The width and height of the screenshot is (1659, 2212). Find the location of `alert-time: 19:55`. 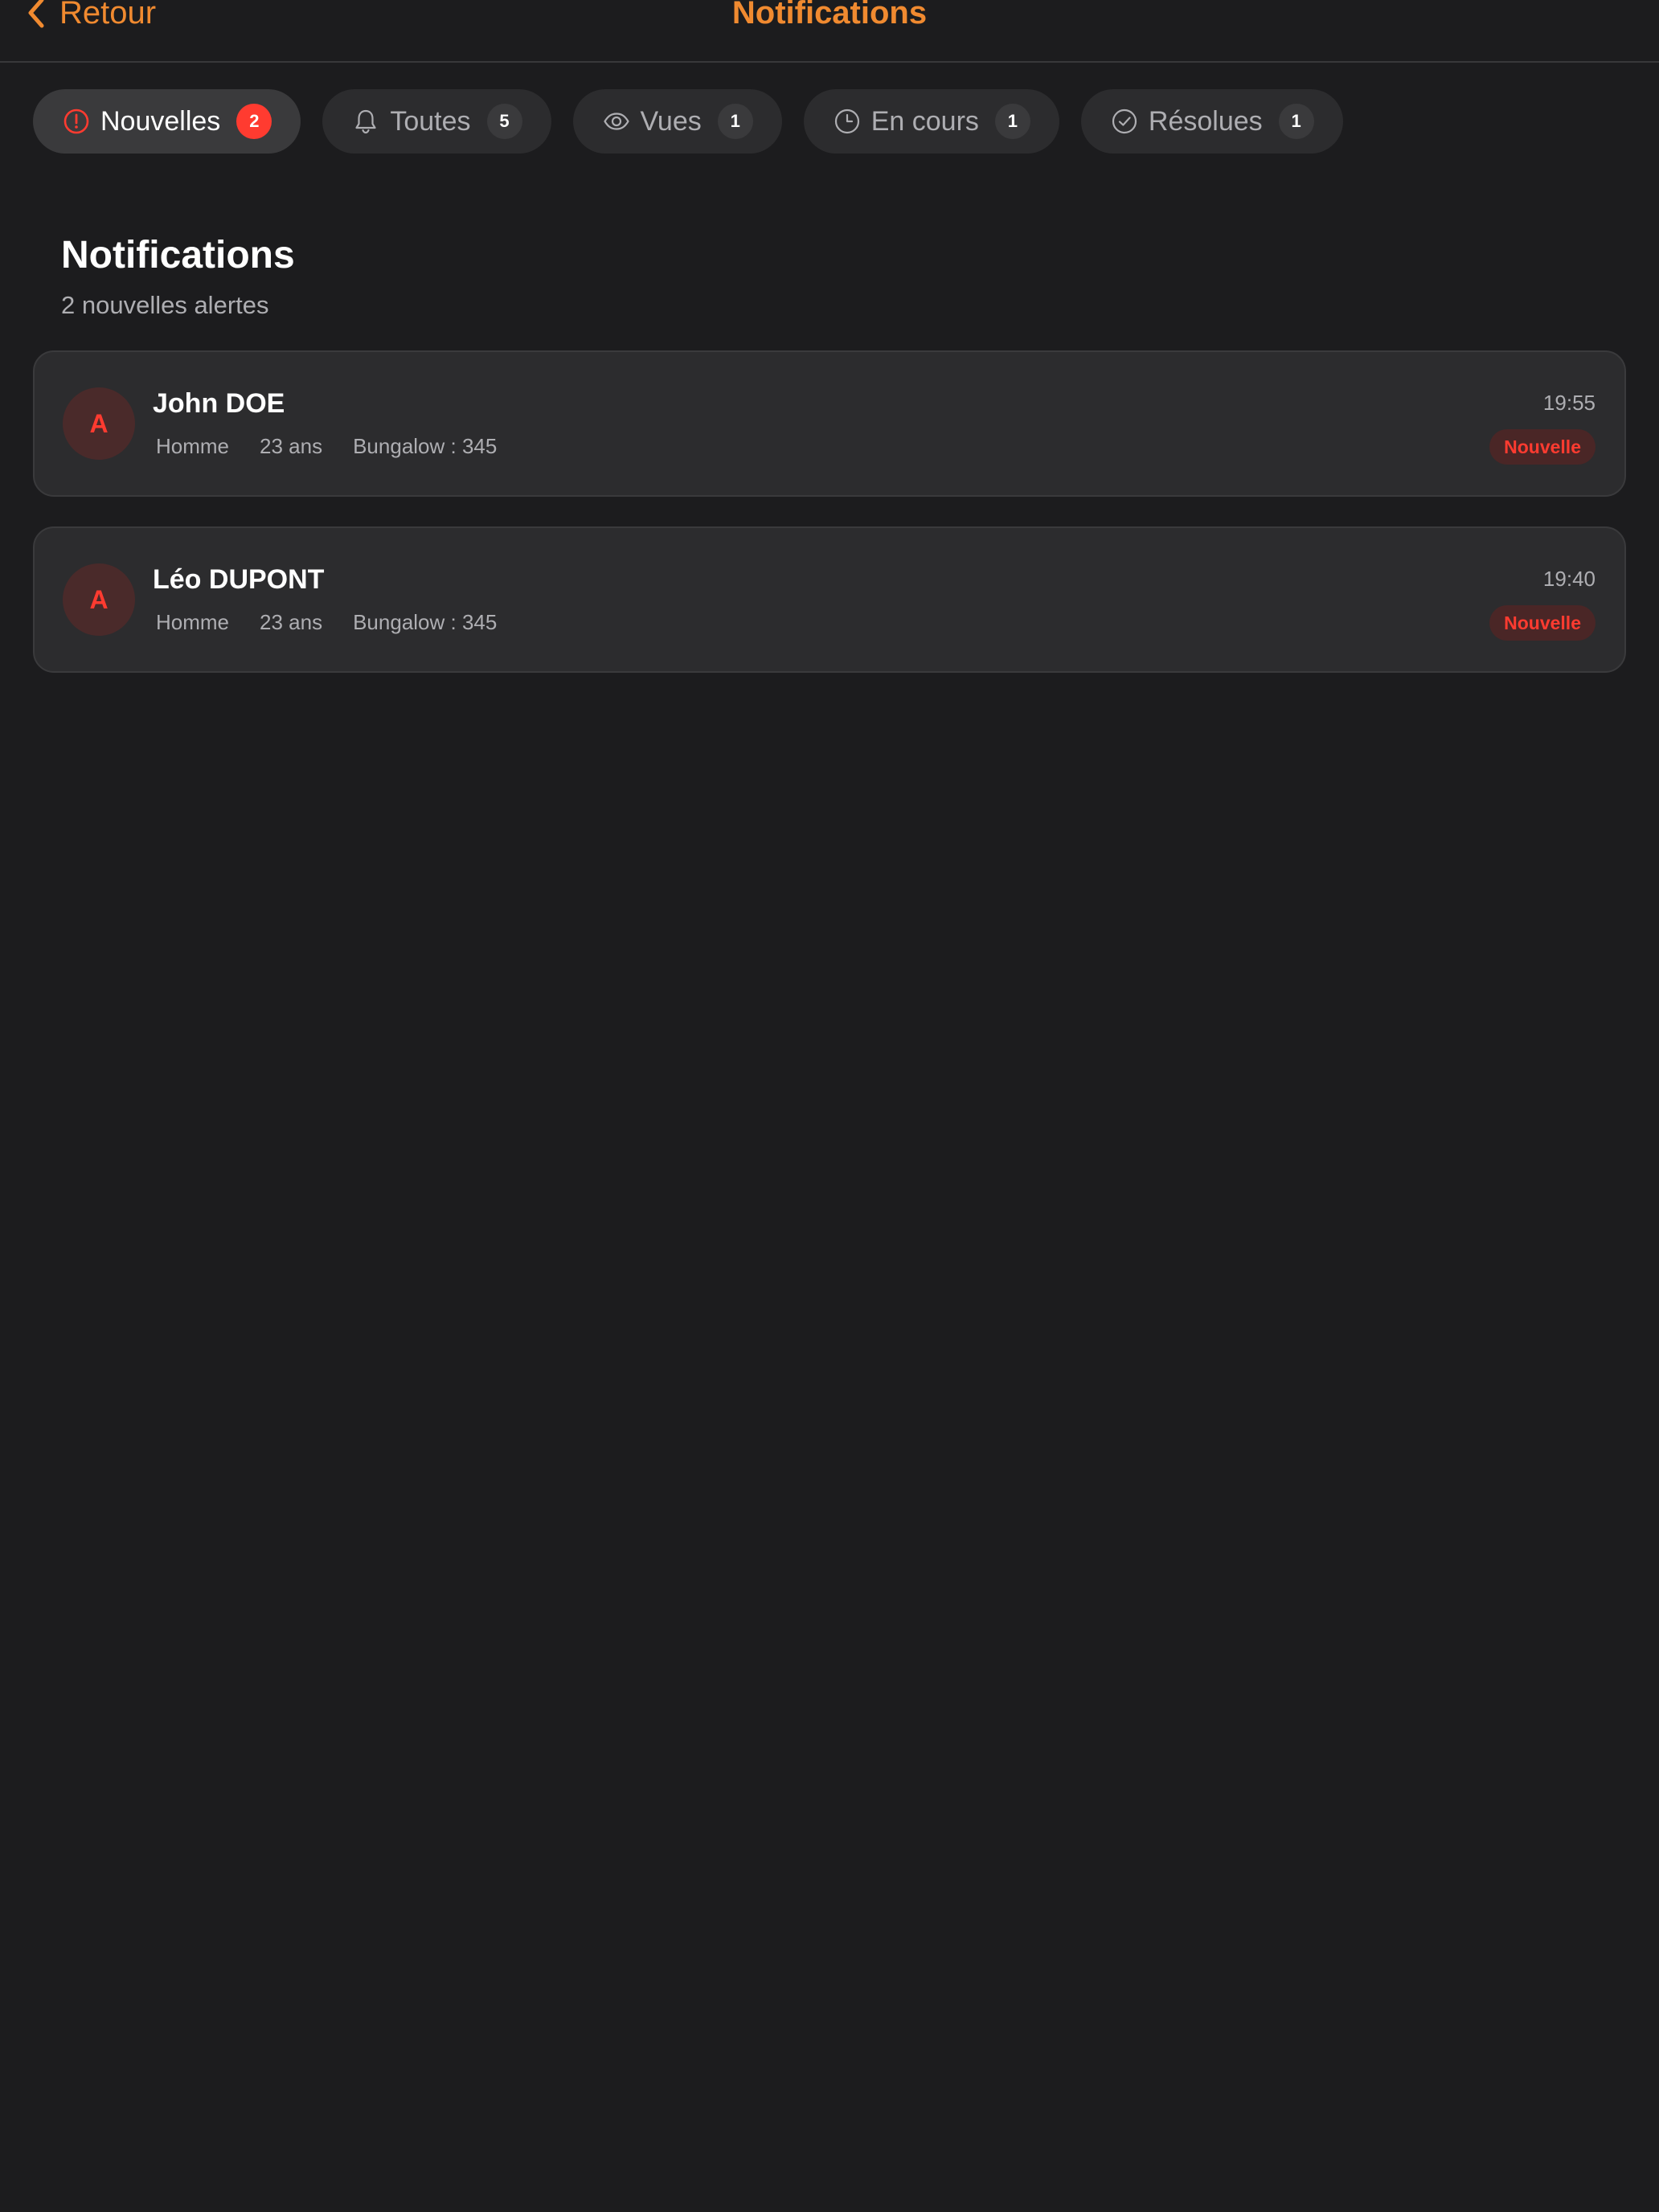

alert-time: 19:55 is located at coordinates (1569, 403).